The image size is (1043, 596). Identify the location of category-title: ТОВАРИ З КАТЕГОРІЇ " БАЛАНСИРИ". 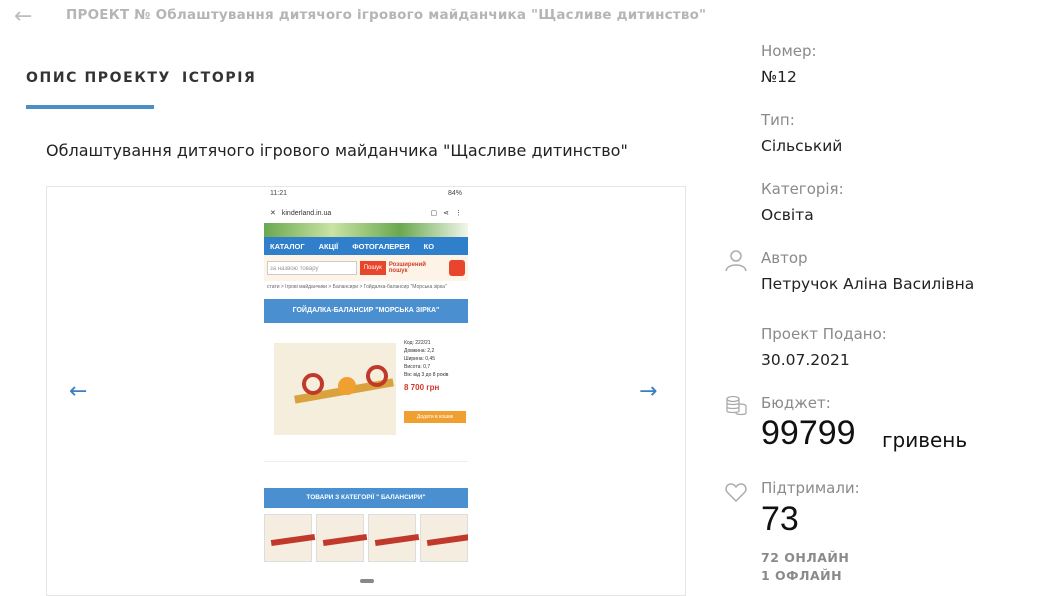
(366, 498).